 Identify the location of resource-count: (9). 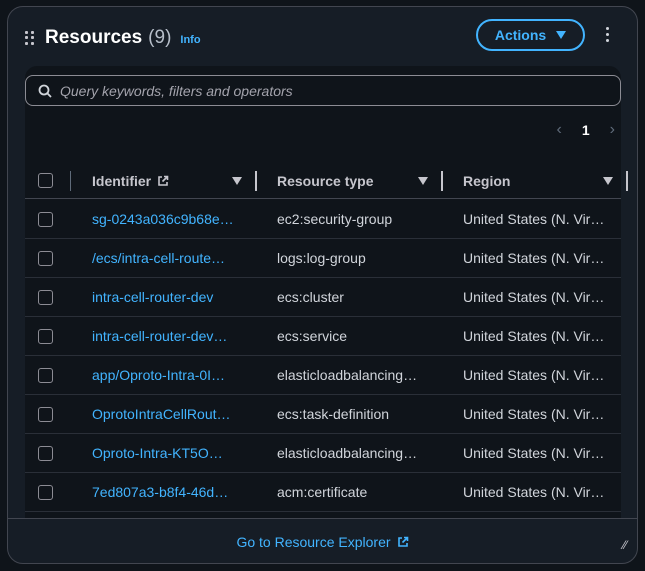
(160, 37).